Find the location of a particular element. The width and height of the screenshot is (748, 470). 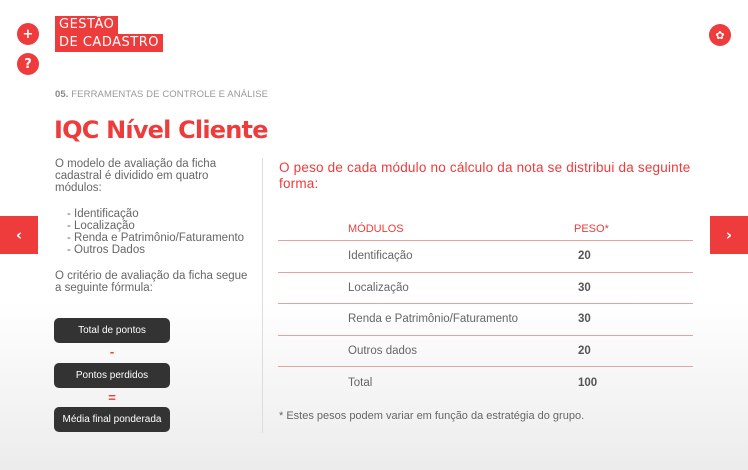

section-name: FERRAMENTAS DE CONTROLE E ANÁLISE is located at coordinates (170, 94).